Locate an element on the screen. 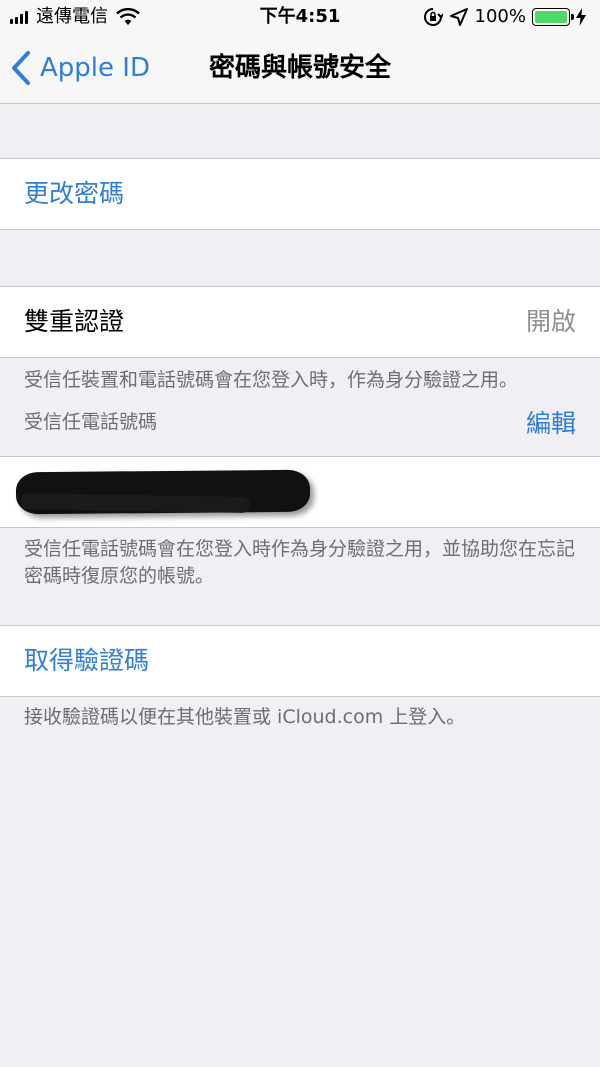  status-bar: 遠傳電信 下午4:51 100% is located at coordinates (300, 17).